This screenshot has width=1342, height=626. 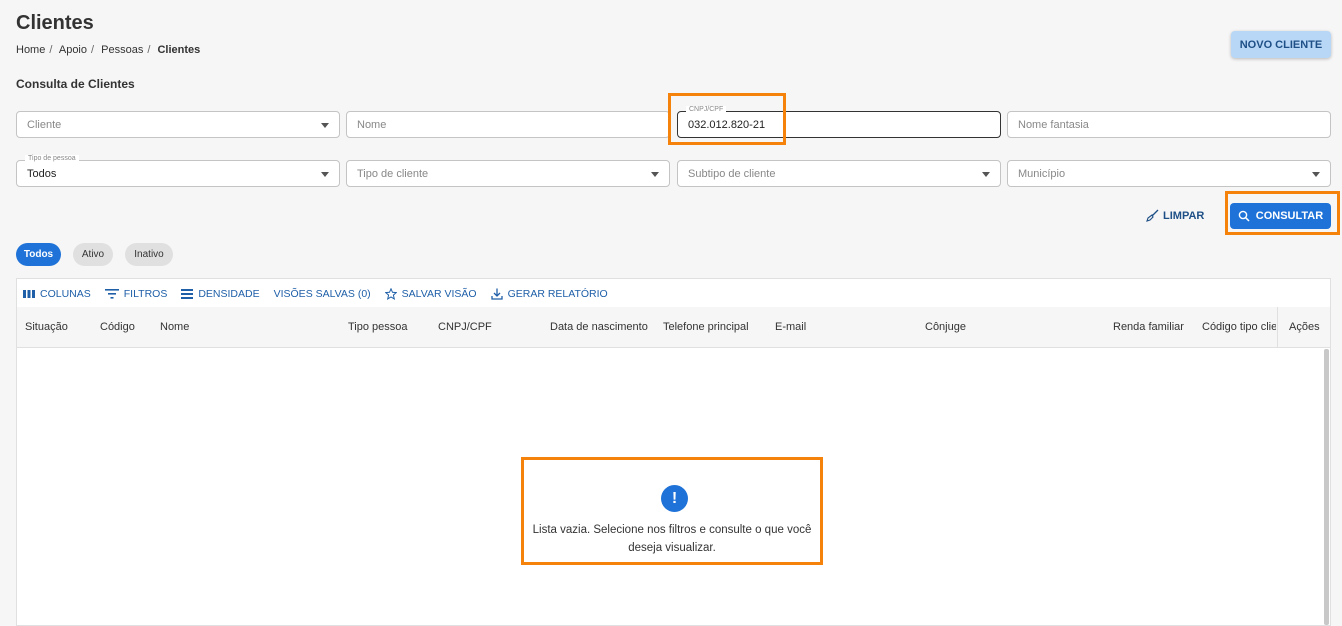 I want to click on page-title: Clientes, so click(x=55, y=23).